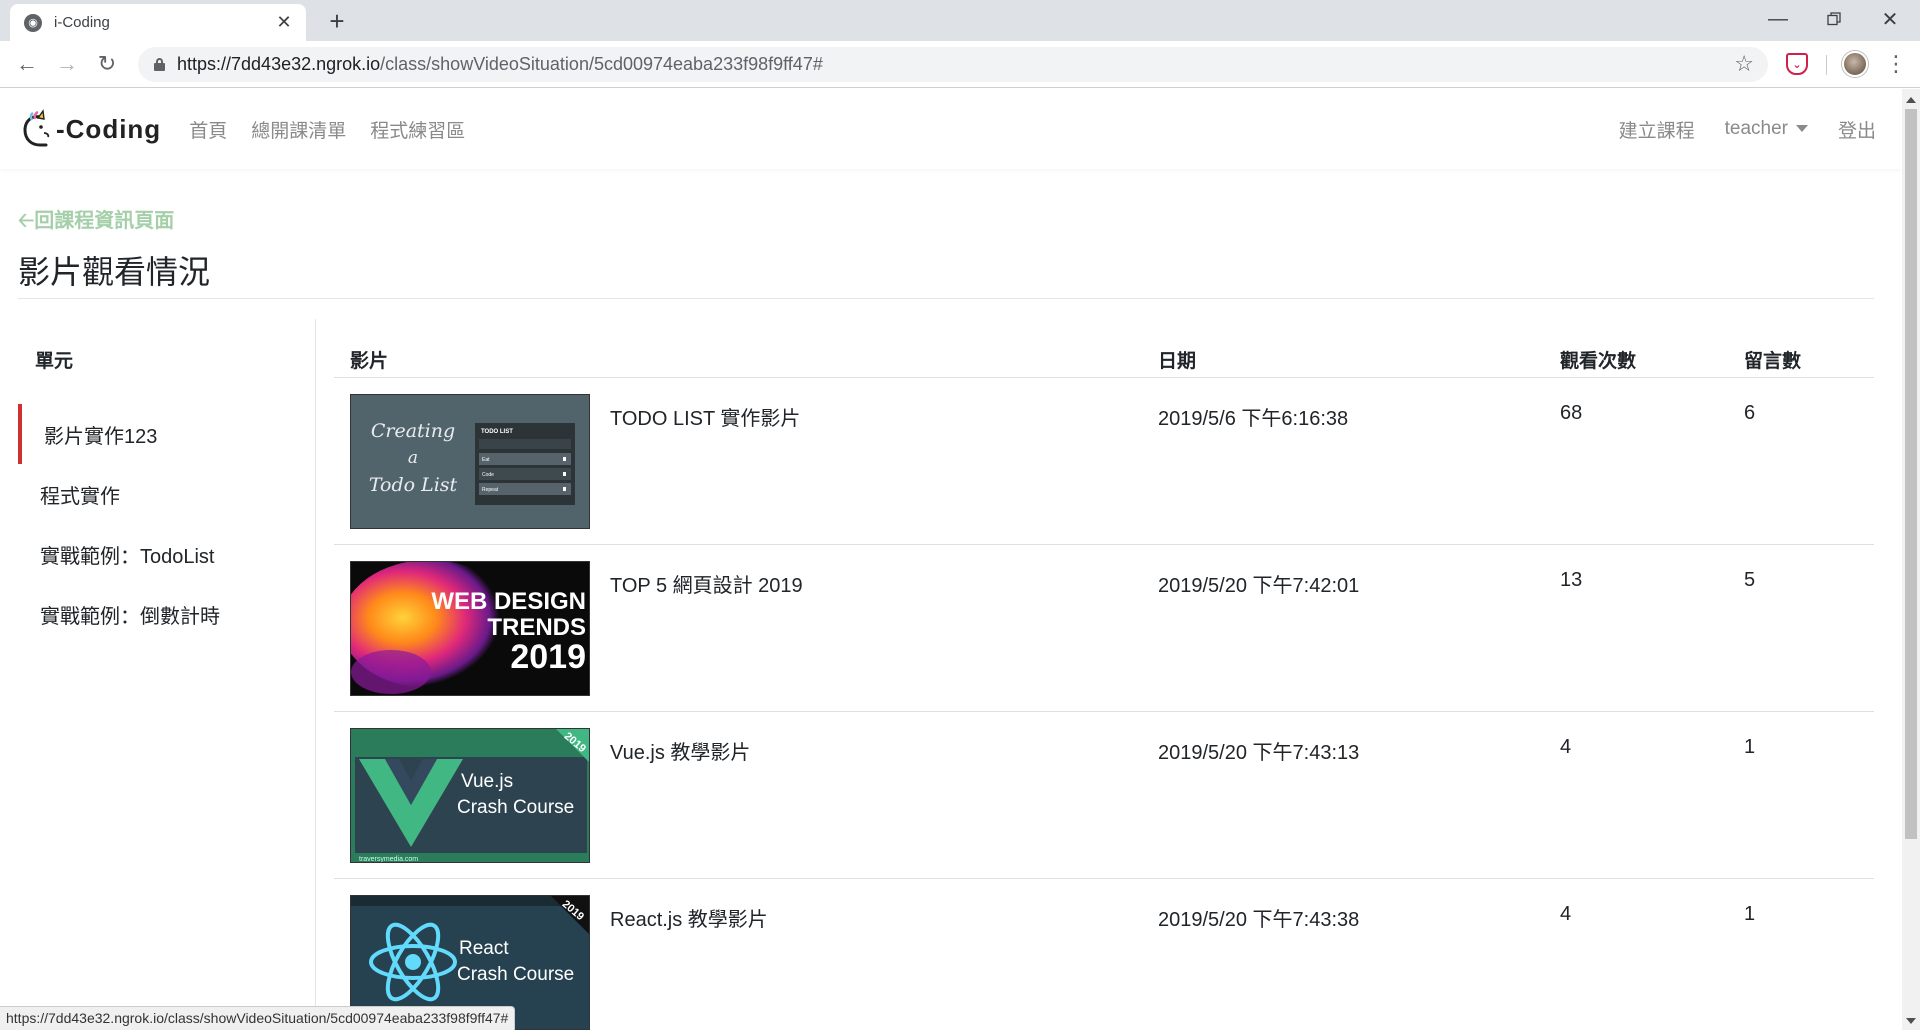 The height and width of the screenshot is (1030, 1920). Describe the element at coordinates (37, 129) in the screenshot. I see `unicorn-logo-icon` at that location.